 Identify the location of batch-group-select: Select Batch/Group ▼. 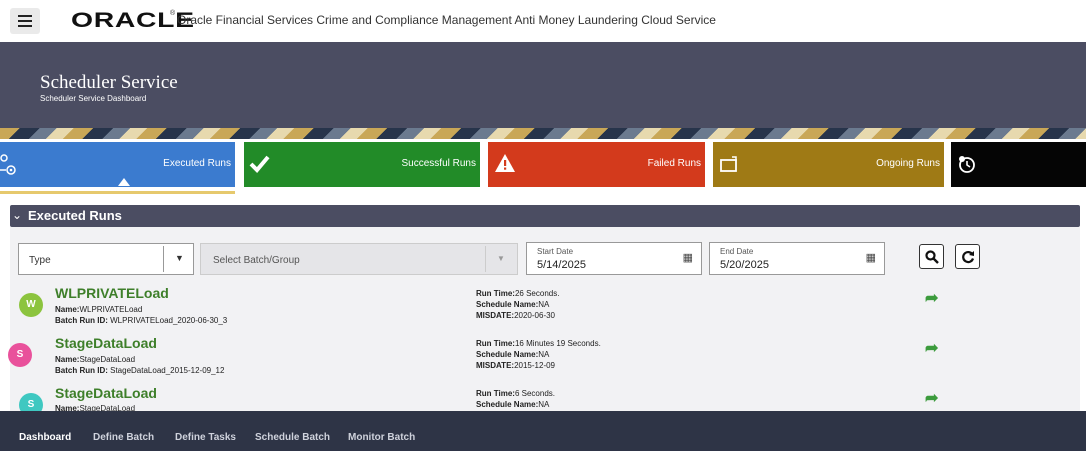
(359, 259).